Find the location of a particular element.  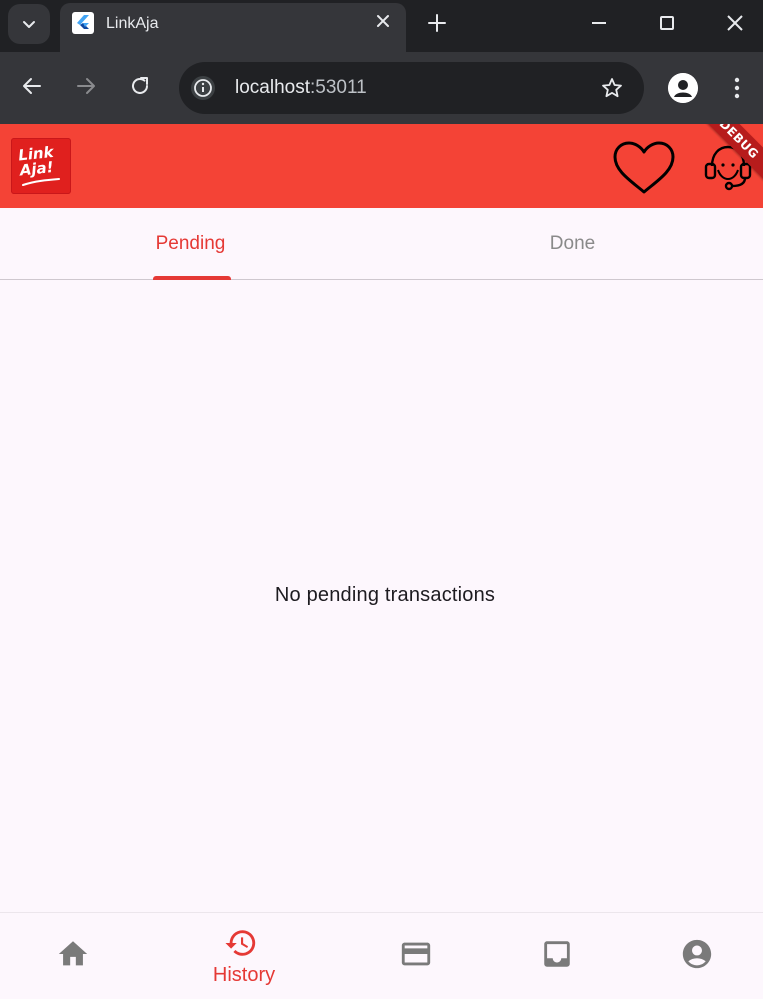

history-icon is located at coordinates (240, 943).